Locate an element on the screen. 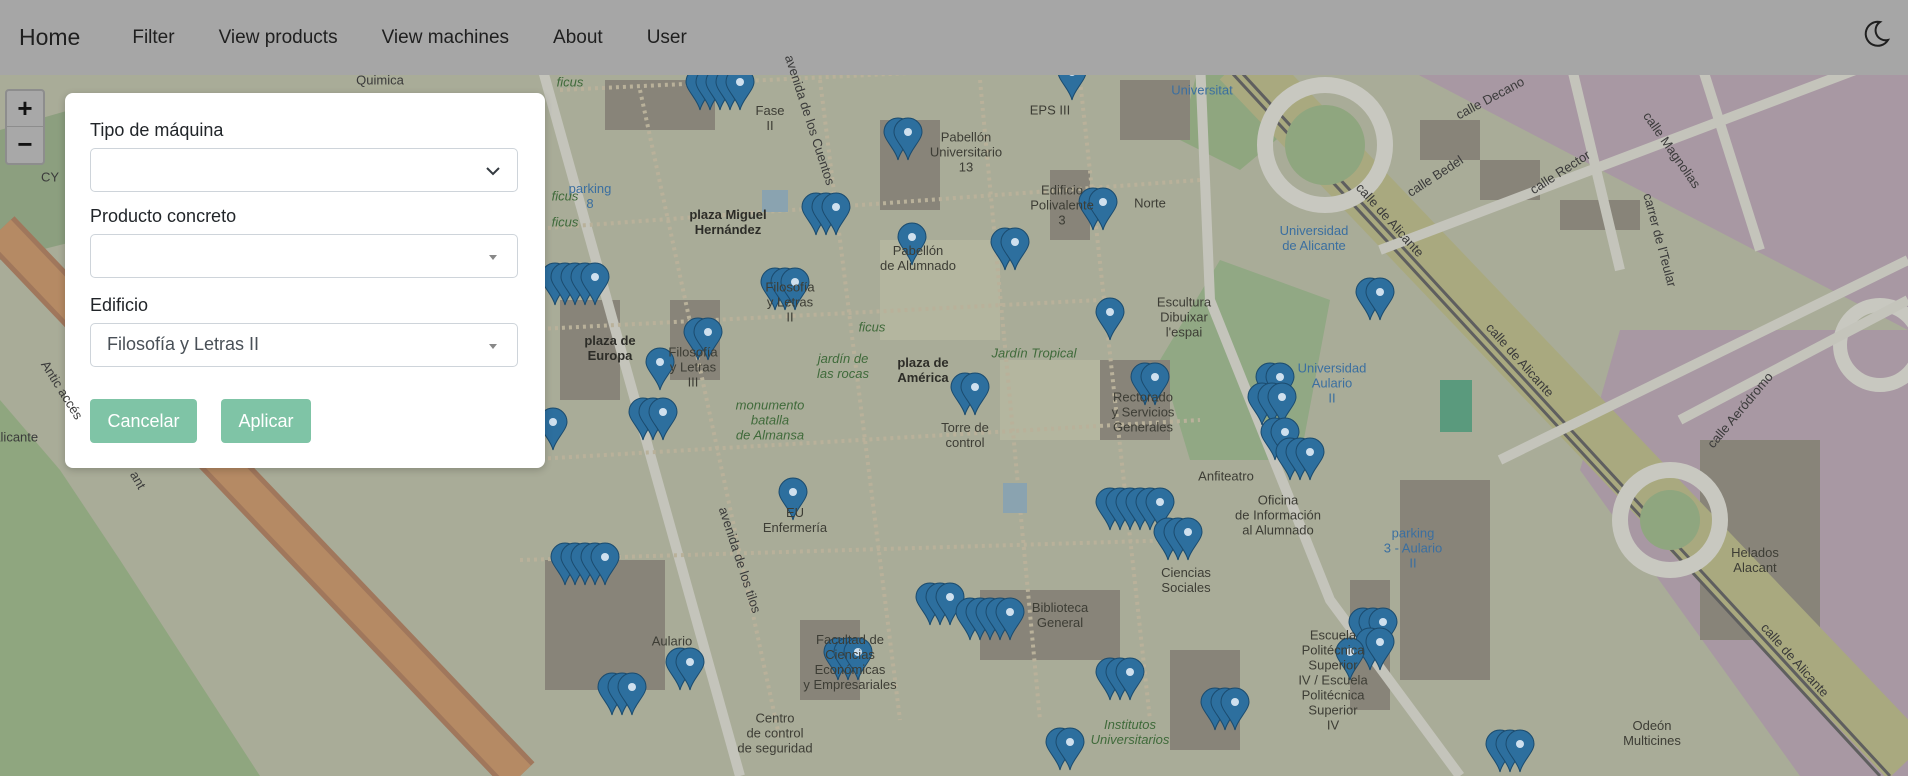  map-place-label: Escultura Dibuixar l'espai is located at coordinates (1184, 317).